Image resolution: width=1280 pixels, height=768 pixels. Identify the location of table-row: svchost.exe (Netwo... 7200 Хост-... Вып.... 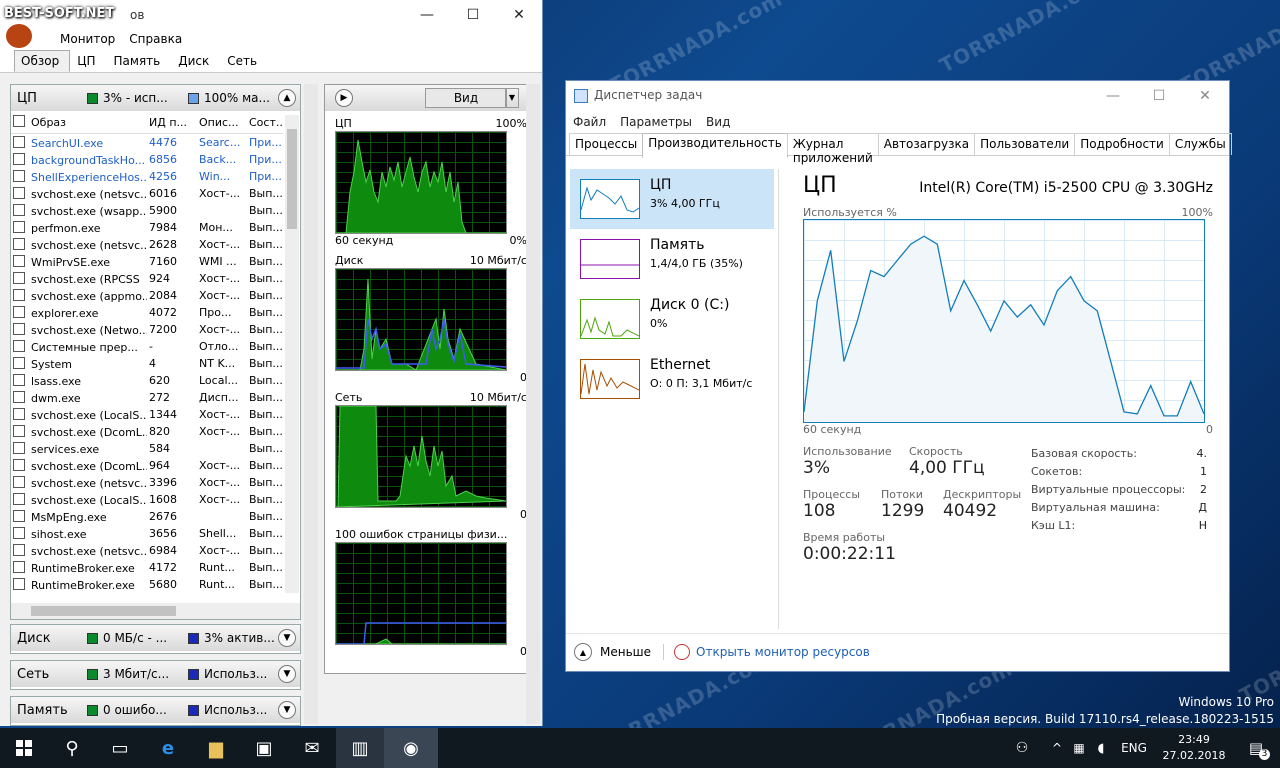
(147, 329).